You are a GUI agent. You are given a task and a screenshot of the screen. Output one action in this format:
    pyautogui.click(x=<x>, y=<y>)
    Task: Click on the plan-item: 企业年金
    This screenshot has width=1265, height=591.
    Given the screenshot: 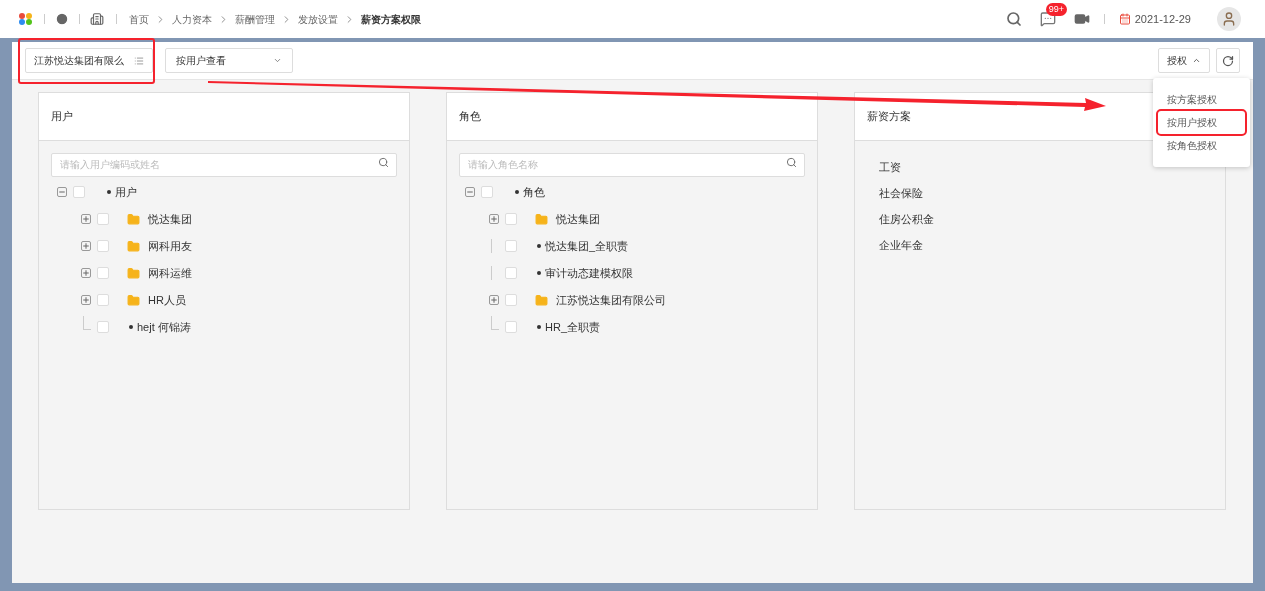 What is the action you would take?
    pyautogui.click(x=1040, y=245)
    